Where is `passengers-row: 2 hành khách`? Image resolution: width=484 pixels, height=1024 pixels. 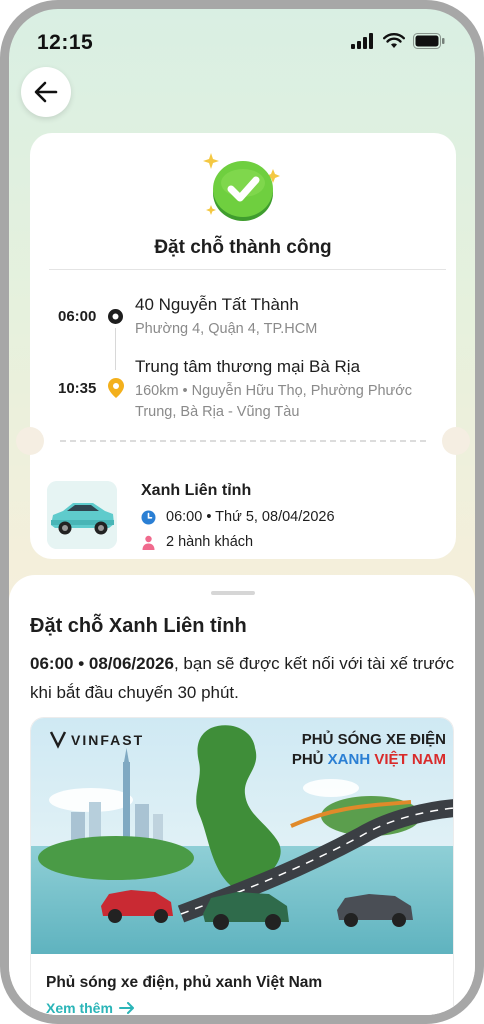
passengers-row: 2 hành khách is located at coordinates (197, 542).